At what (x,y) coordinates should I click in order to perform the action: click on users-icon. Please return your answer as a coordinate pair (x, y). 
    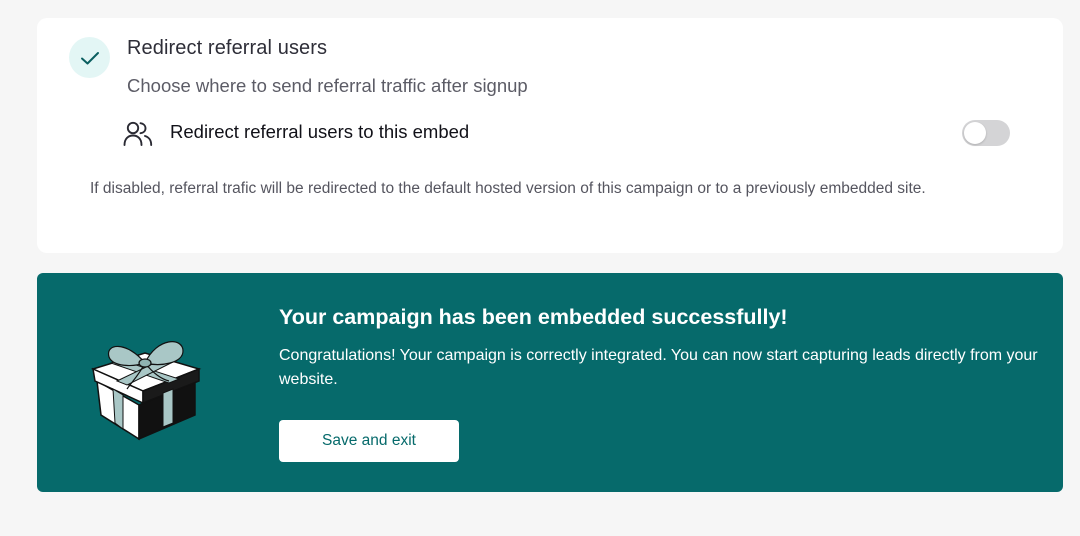
    Looking at the image, I should click on (138, 133).